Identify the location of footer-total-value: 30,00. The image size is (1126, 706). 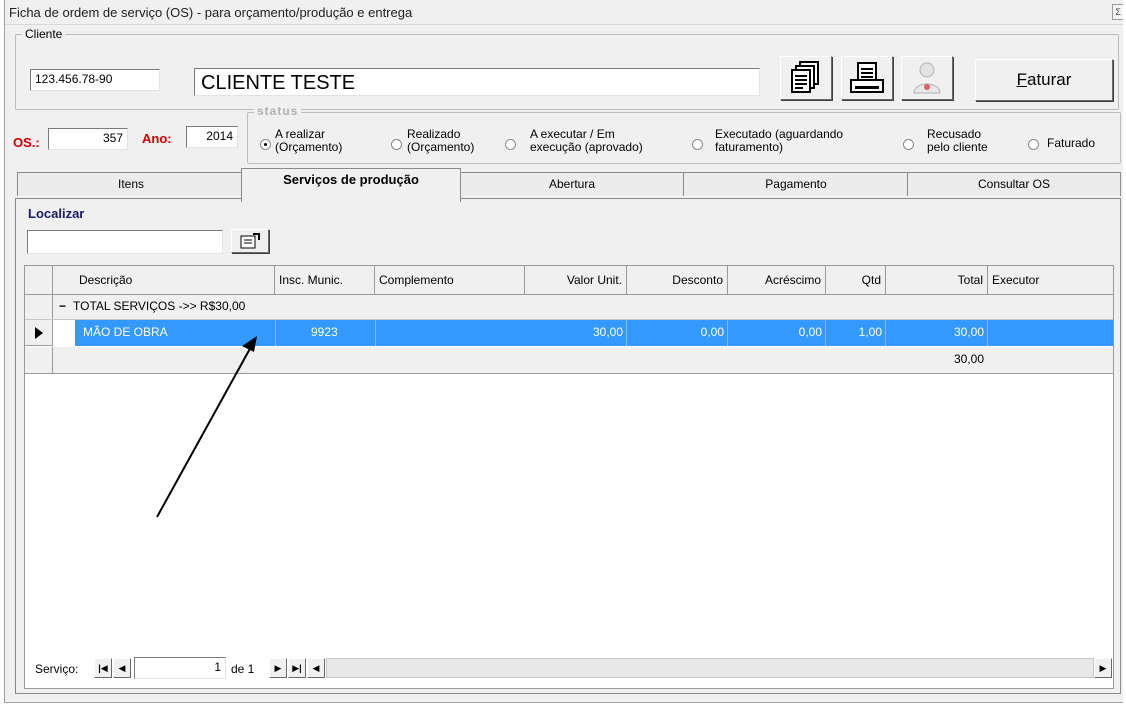
(968, 359).